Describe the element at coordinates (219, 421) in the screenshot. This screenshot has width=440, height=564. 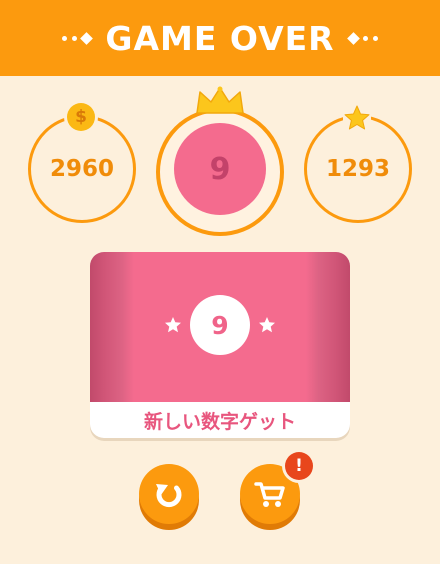
I see `new-number-label: 新しい数字ゲット` at that location.